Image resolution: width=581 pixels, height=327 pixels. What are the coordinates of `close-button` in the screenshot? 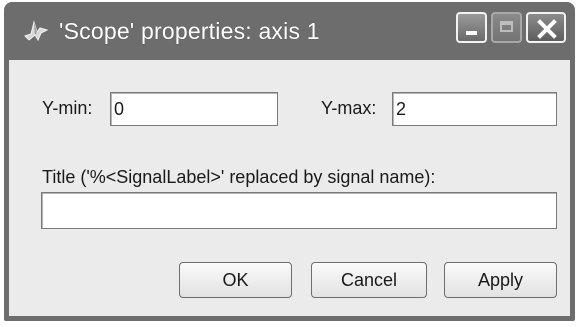 It's located at (546, 27).